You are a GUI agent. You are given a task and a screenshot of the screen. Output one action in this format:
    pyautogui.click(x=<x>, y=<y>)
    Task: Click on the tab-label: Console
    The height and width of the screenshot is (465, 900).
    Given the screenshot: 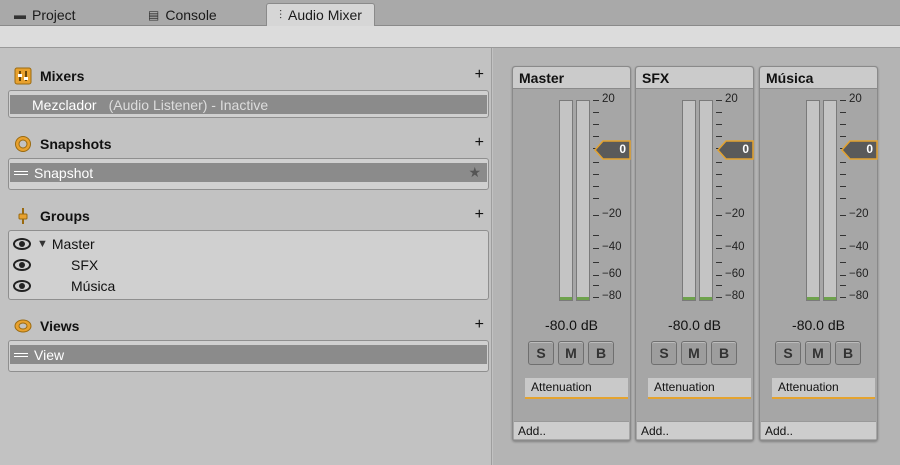 What is the action you would take?
    pyautogui.click(x=191, y=14)
    